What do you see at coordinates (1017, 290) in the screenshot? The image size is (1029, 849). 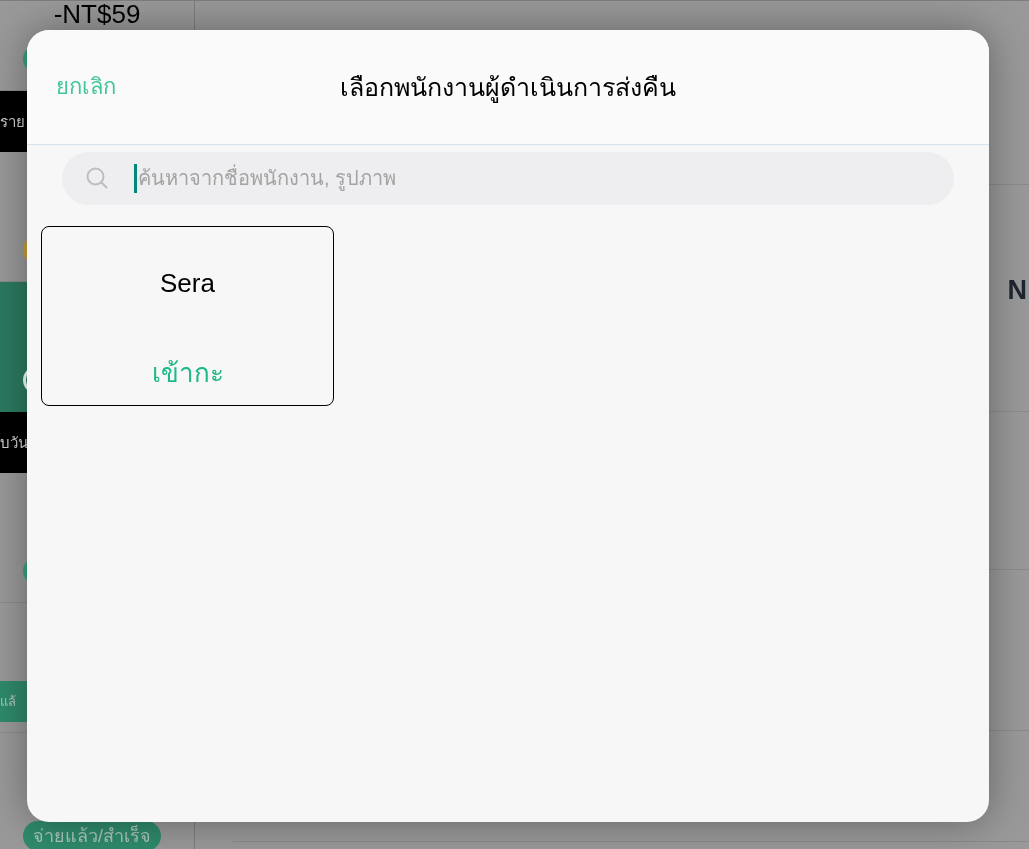 I see `row-title-text: N` at bounding box center [1017, 290].